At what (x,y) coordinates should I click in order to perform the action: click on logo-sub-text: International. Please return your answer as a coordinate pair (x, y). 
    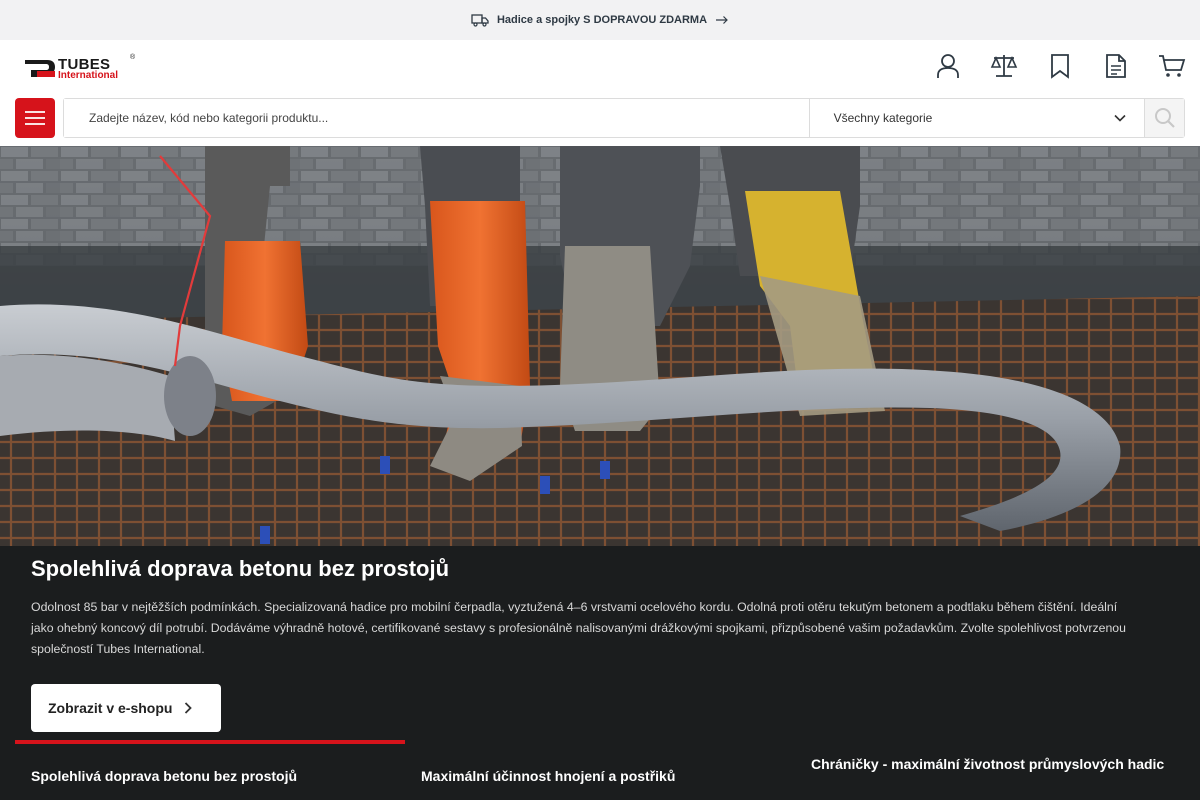
    Looking at the image, I should click on (88, 75).